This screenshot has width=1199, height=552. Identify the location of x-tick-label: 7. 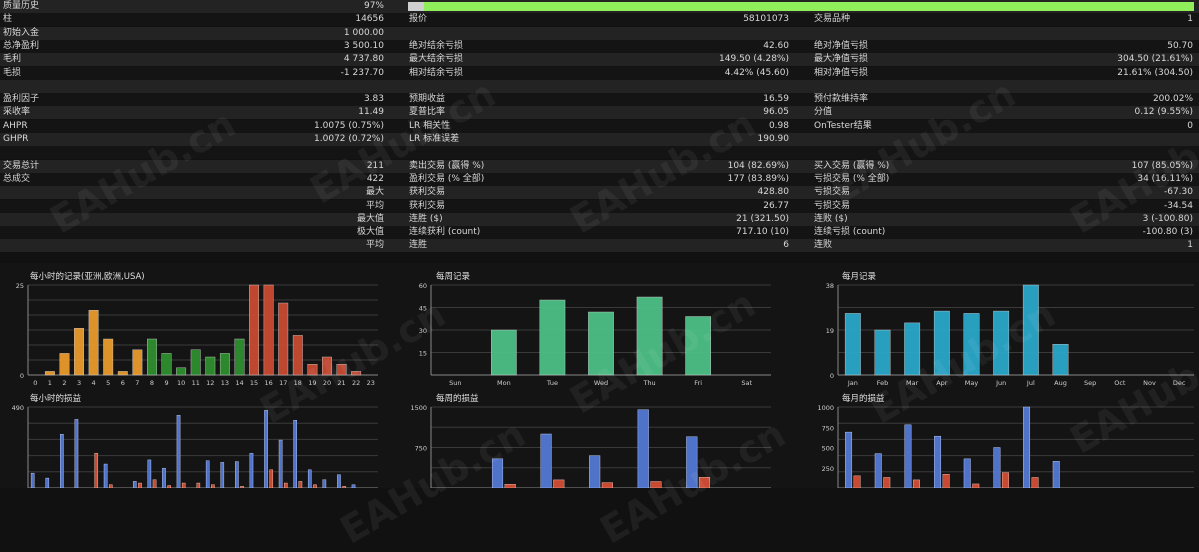
(137, 383).